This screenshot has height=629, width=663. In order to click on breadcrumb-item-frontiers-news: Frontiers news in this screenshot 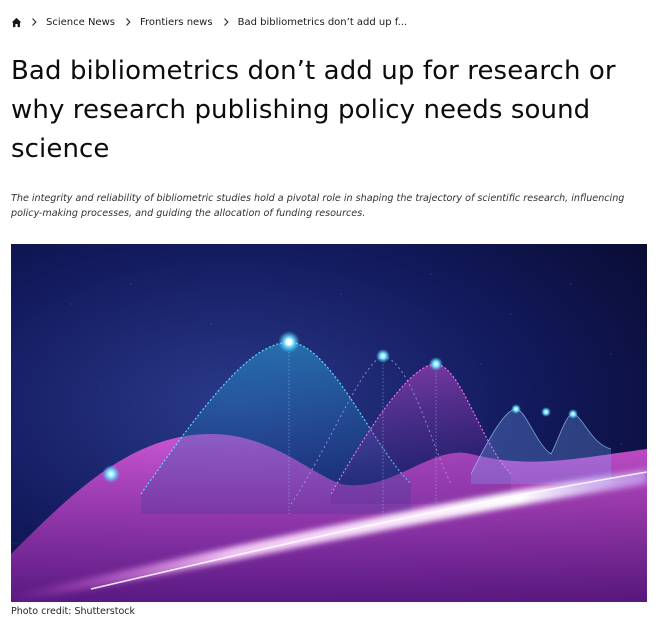, I will do `click(176, 22)`.